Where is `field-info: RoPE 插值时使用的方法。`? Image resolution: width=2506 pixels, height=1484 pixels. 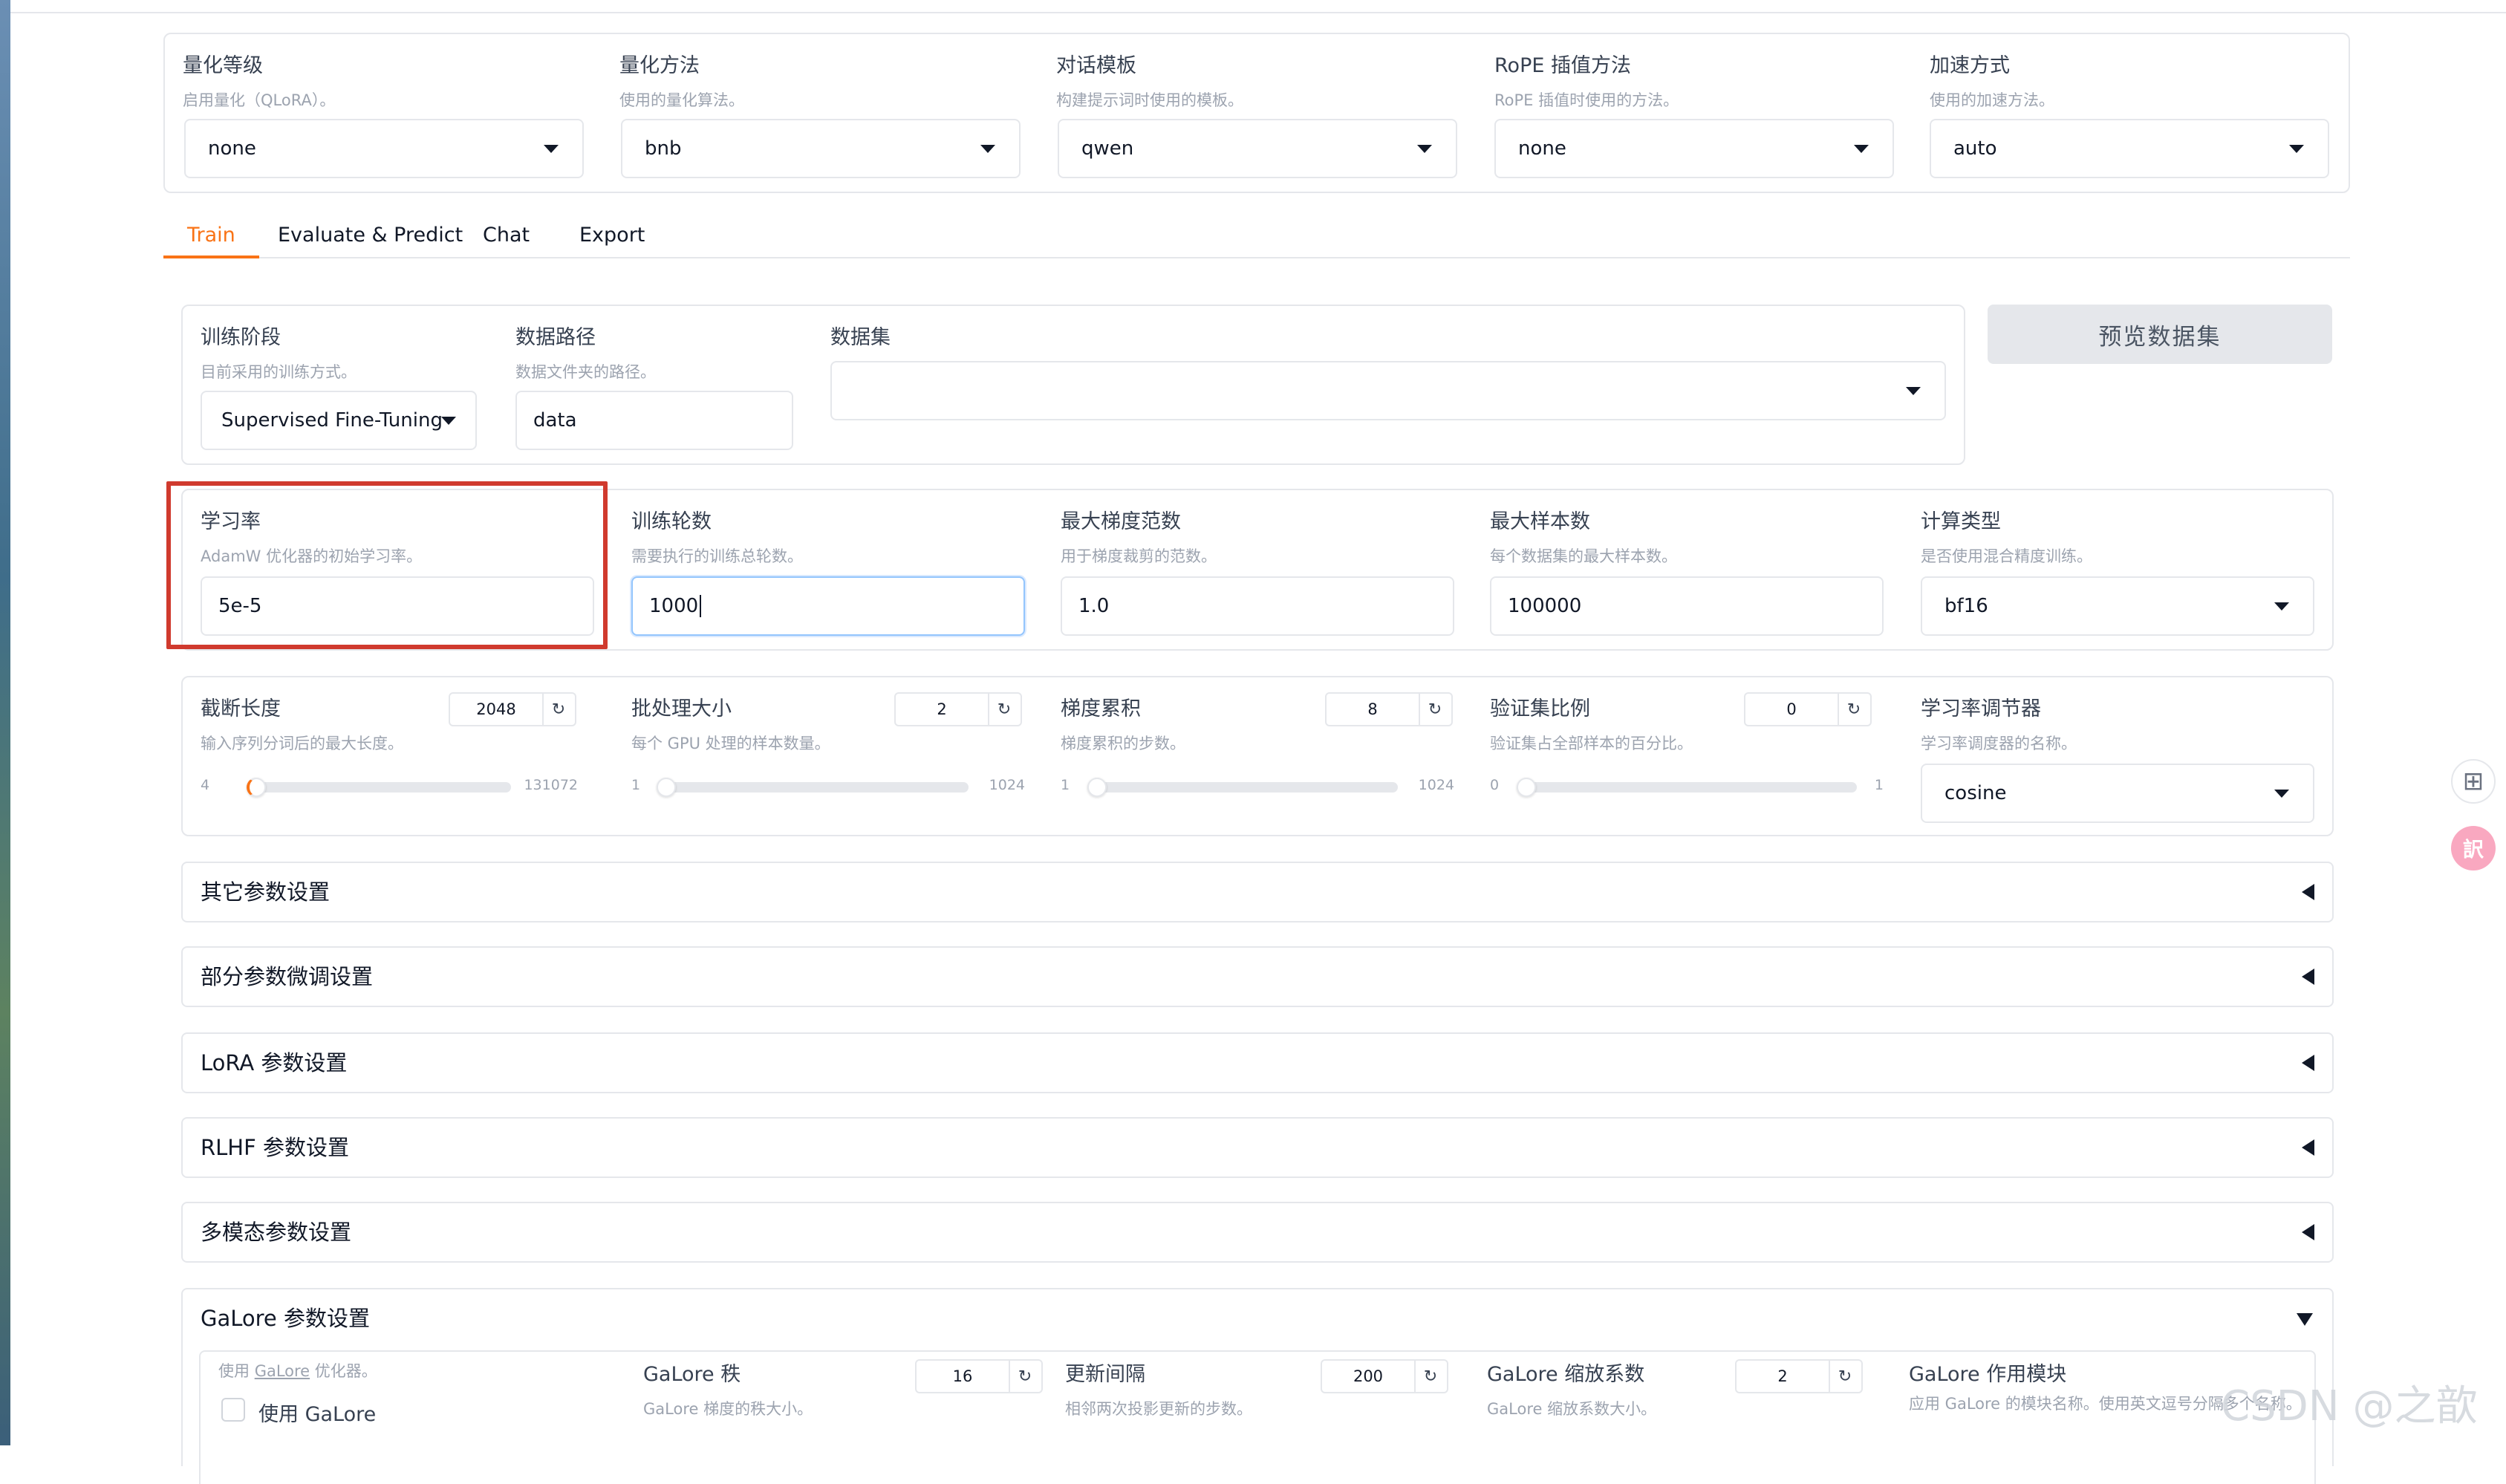 field-info: RoPE 插值时使用的方法。 is located at coordinates (1586, 100).